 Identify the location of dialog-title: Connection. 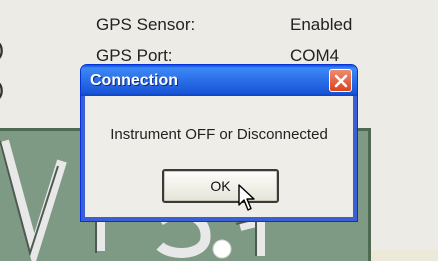
(134, 80).